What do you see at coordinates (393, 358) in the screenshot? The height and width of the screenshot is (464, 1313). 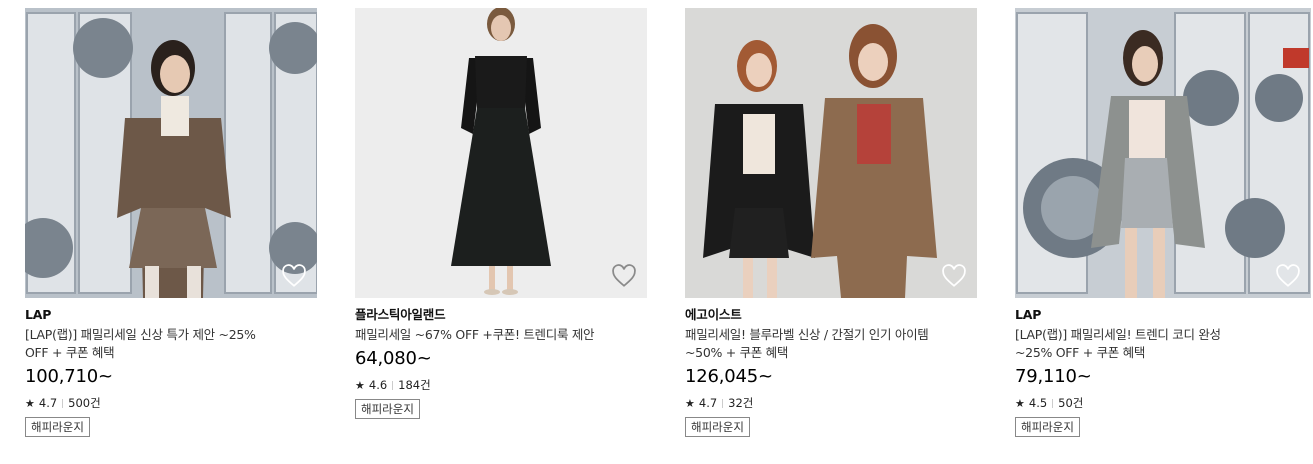 I see `product-price: 64,080~` at bounding box center [393, 358].